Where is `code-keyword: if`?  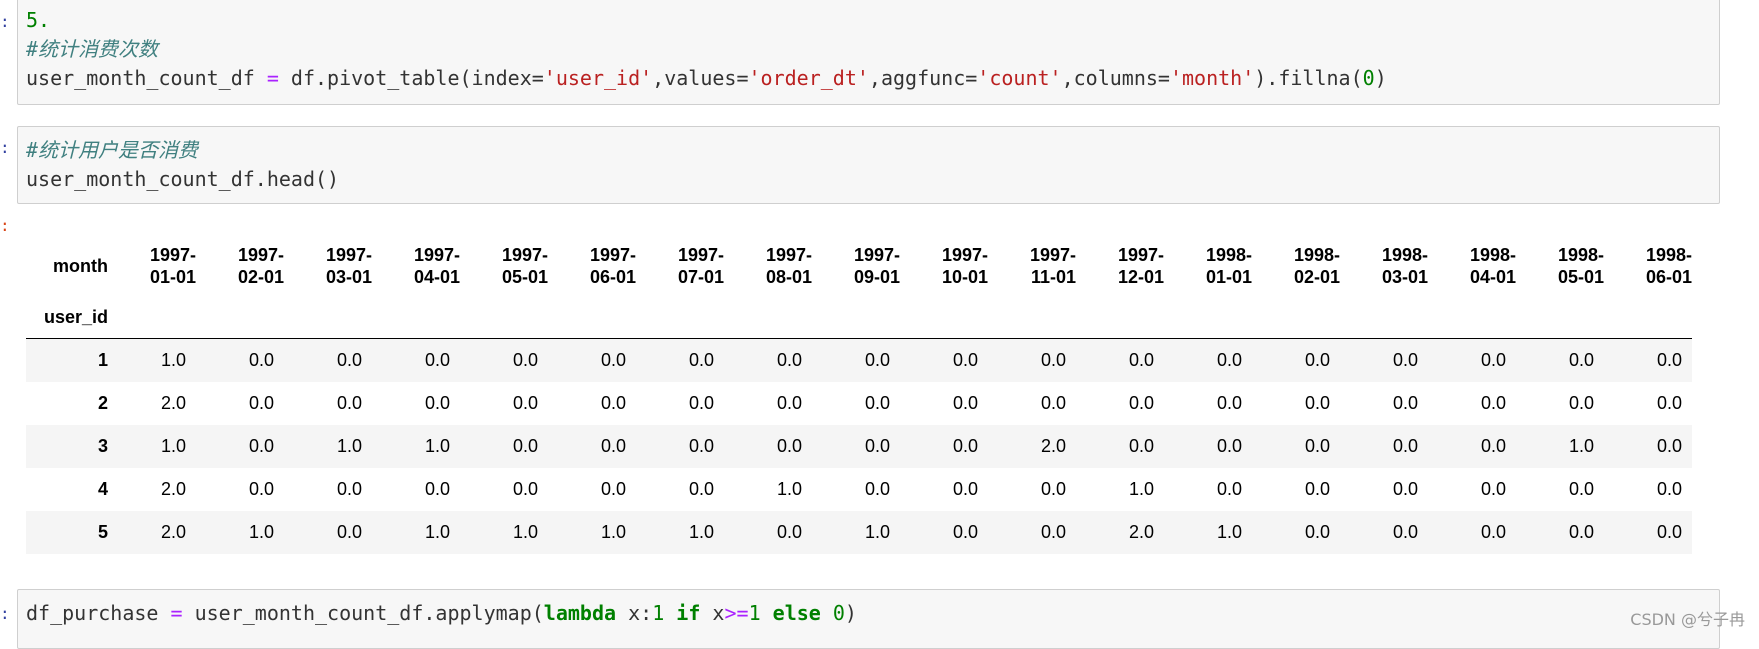
code-keyword: if is located at coordinates (688, 613).